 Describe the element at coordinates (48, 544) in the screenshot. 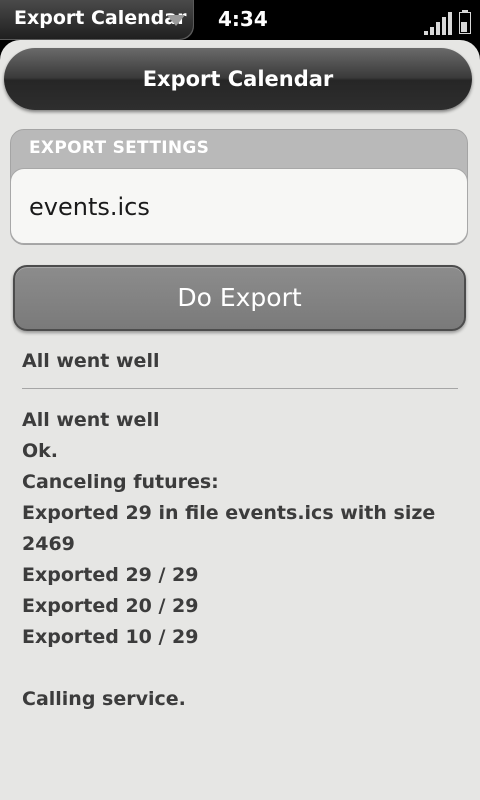

I see `log-line: 2469` at that location.